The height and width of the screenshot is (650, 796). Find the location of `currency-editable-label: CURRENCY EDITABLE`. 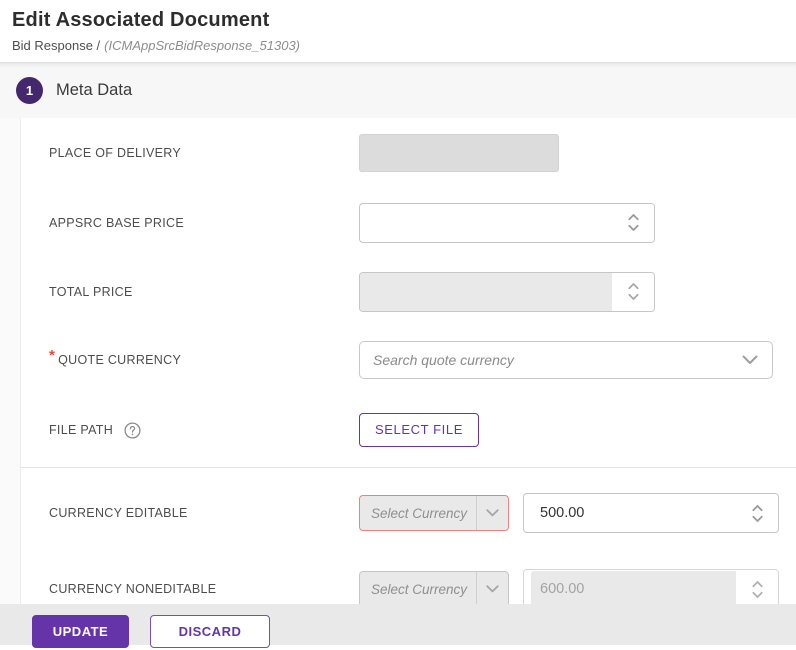

currency-editable-label: CURRENCY EDITABLE is located at coordinates (118, 513).